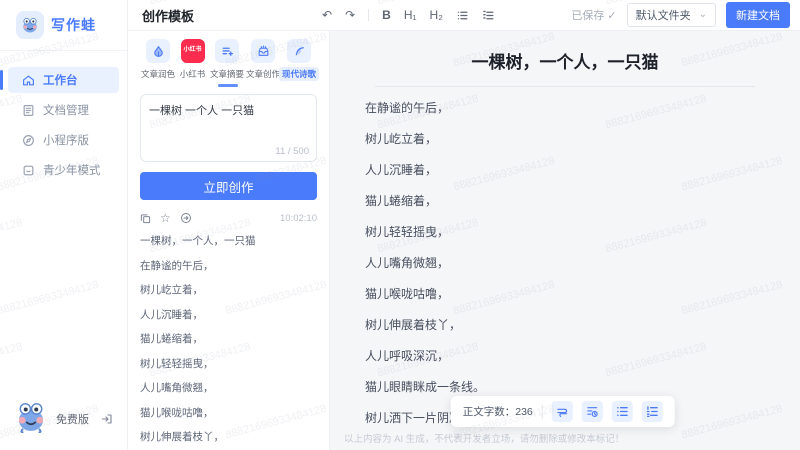 Image resolution: width=800 pixels, height=450 pixels. I want to click on document-title: 一棵树，一个人，一只猫, so click(565, 52).